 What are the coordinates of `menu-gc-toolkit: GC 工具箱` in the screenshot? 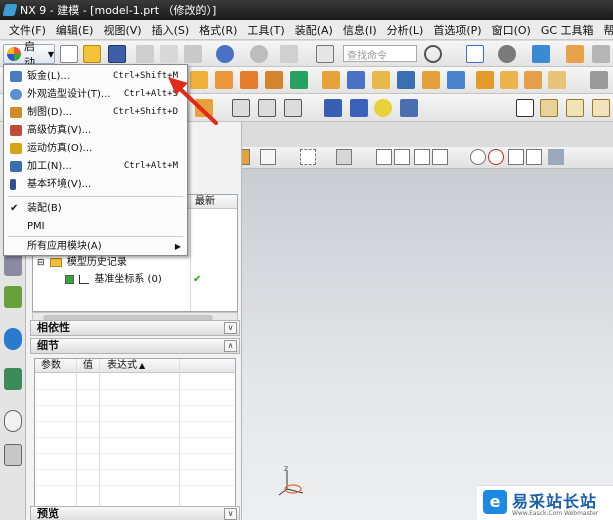 It's located at (567, 30).